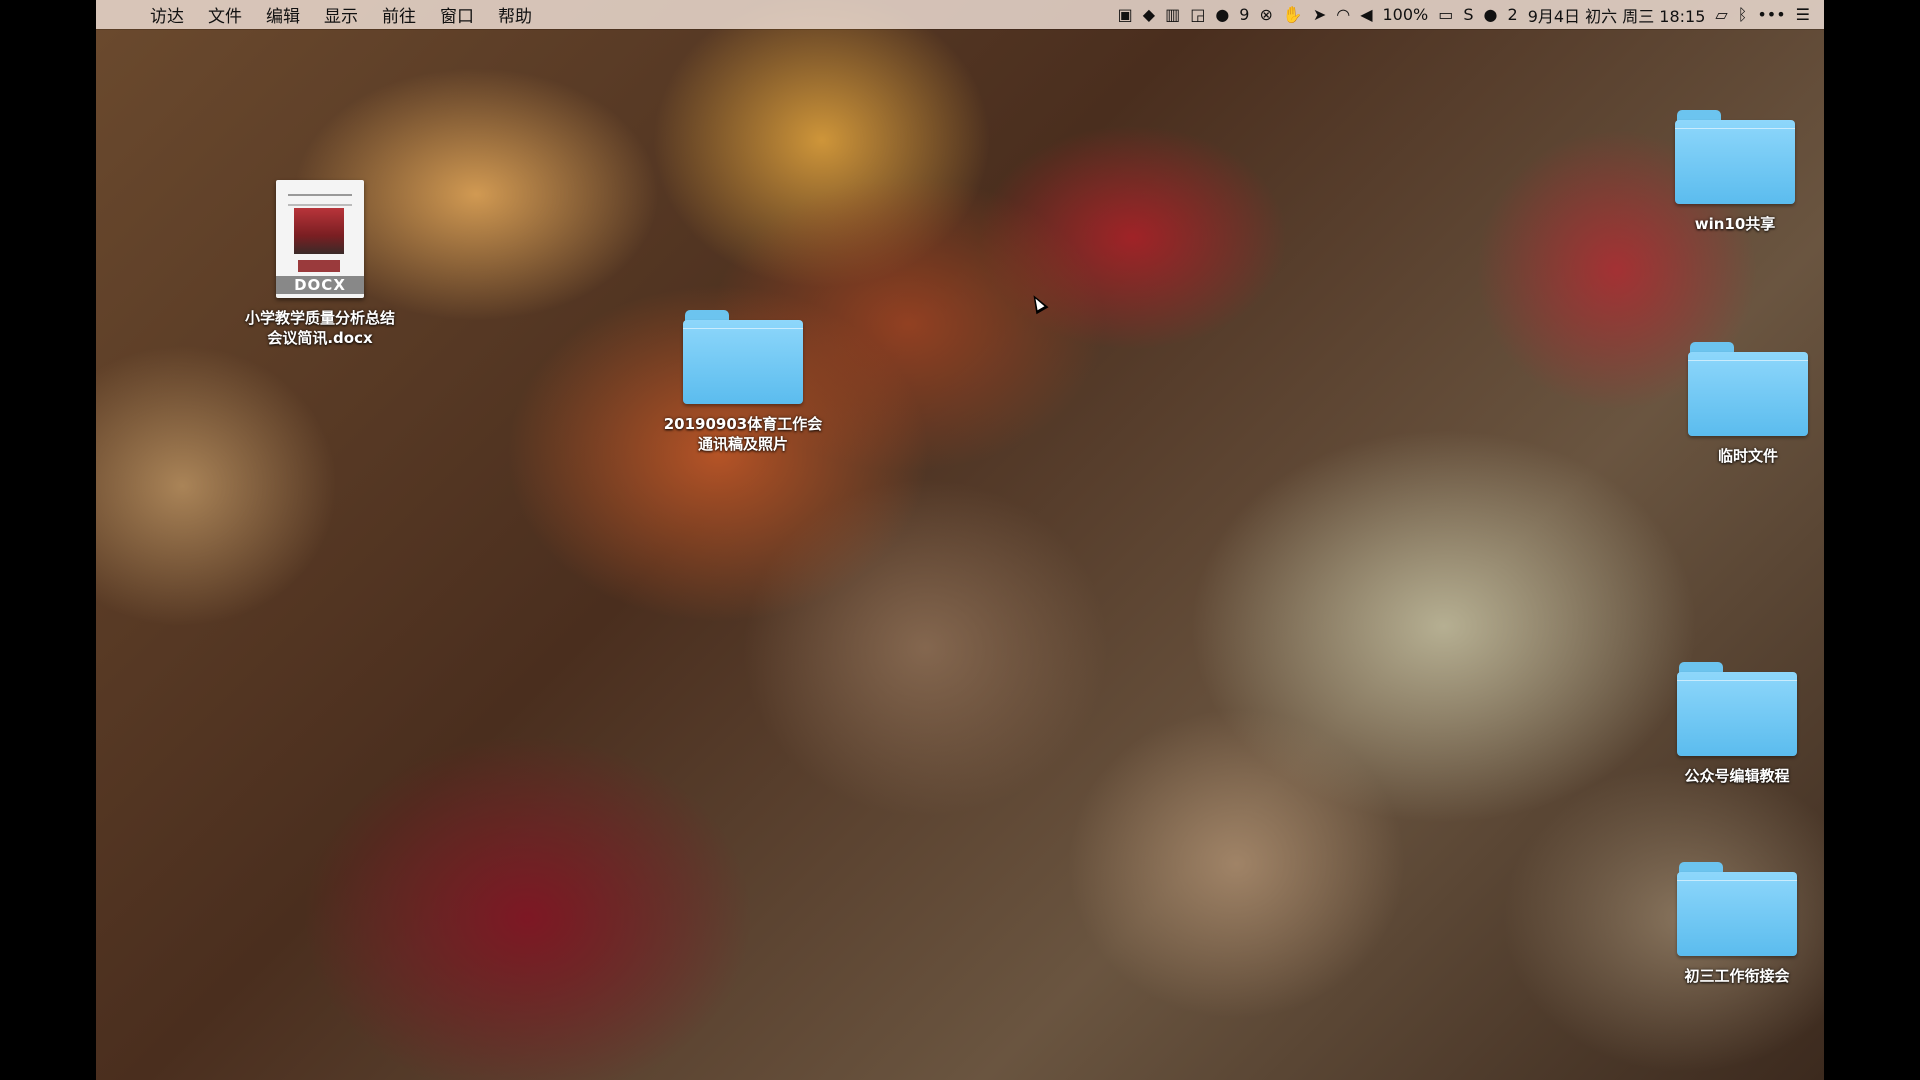 This screenshot has height=1080, width=1920. Describe the element at coordinates (1405, 14) in the screenshot. I see `battery-percent: 100%` at that location.